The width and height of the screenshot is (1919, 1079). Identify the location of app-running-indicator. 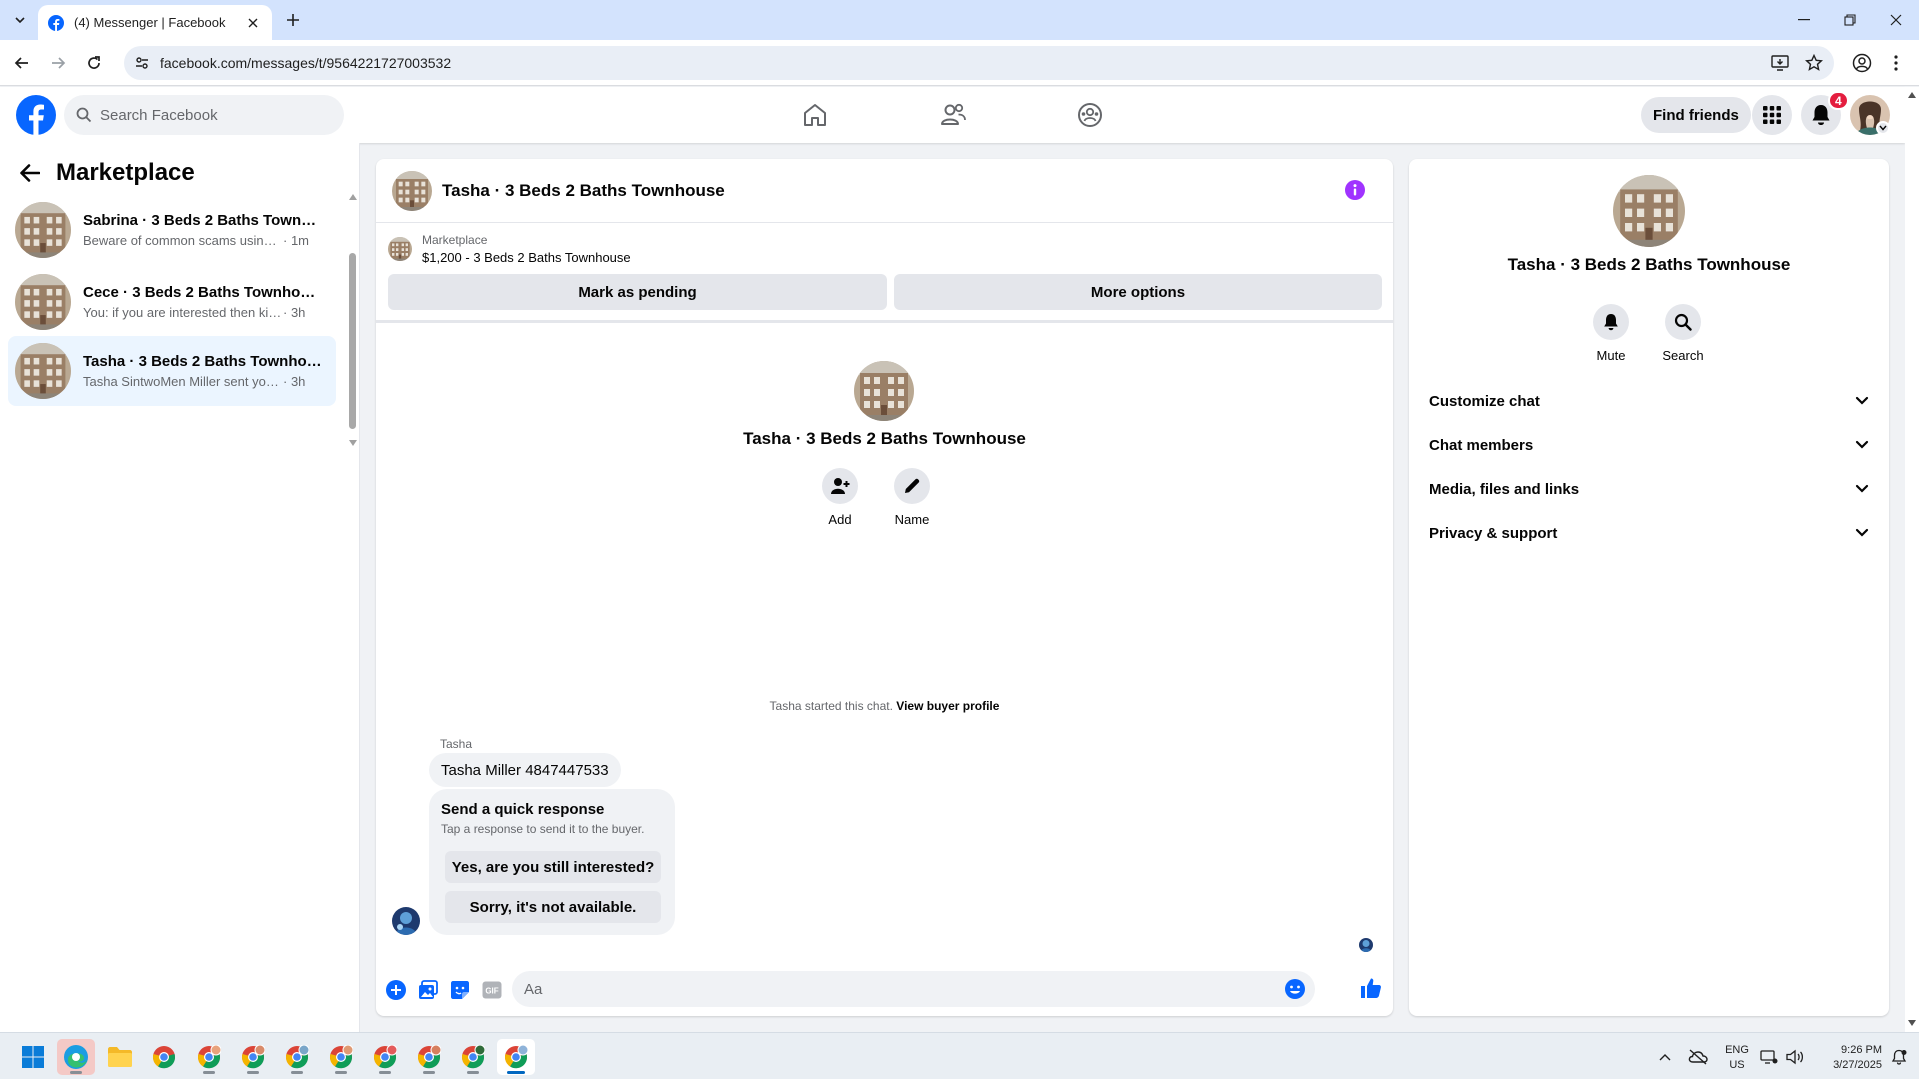
(253, 1072).